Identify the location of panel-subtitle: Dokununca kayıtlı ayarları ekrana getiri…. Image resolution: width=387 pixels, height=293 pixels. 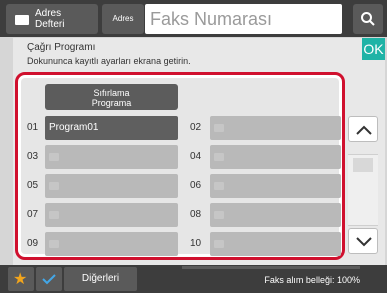
(109, 61).